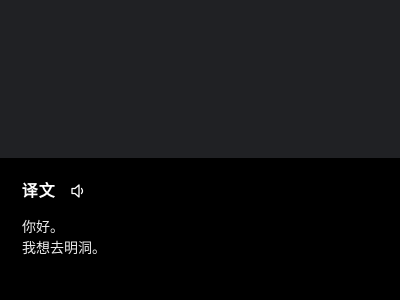 The height and width of the screenshot is (300, 400). I want to click on speaker-icon, so click(79, 191).